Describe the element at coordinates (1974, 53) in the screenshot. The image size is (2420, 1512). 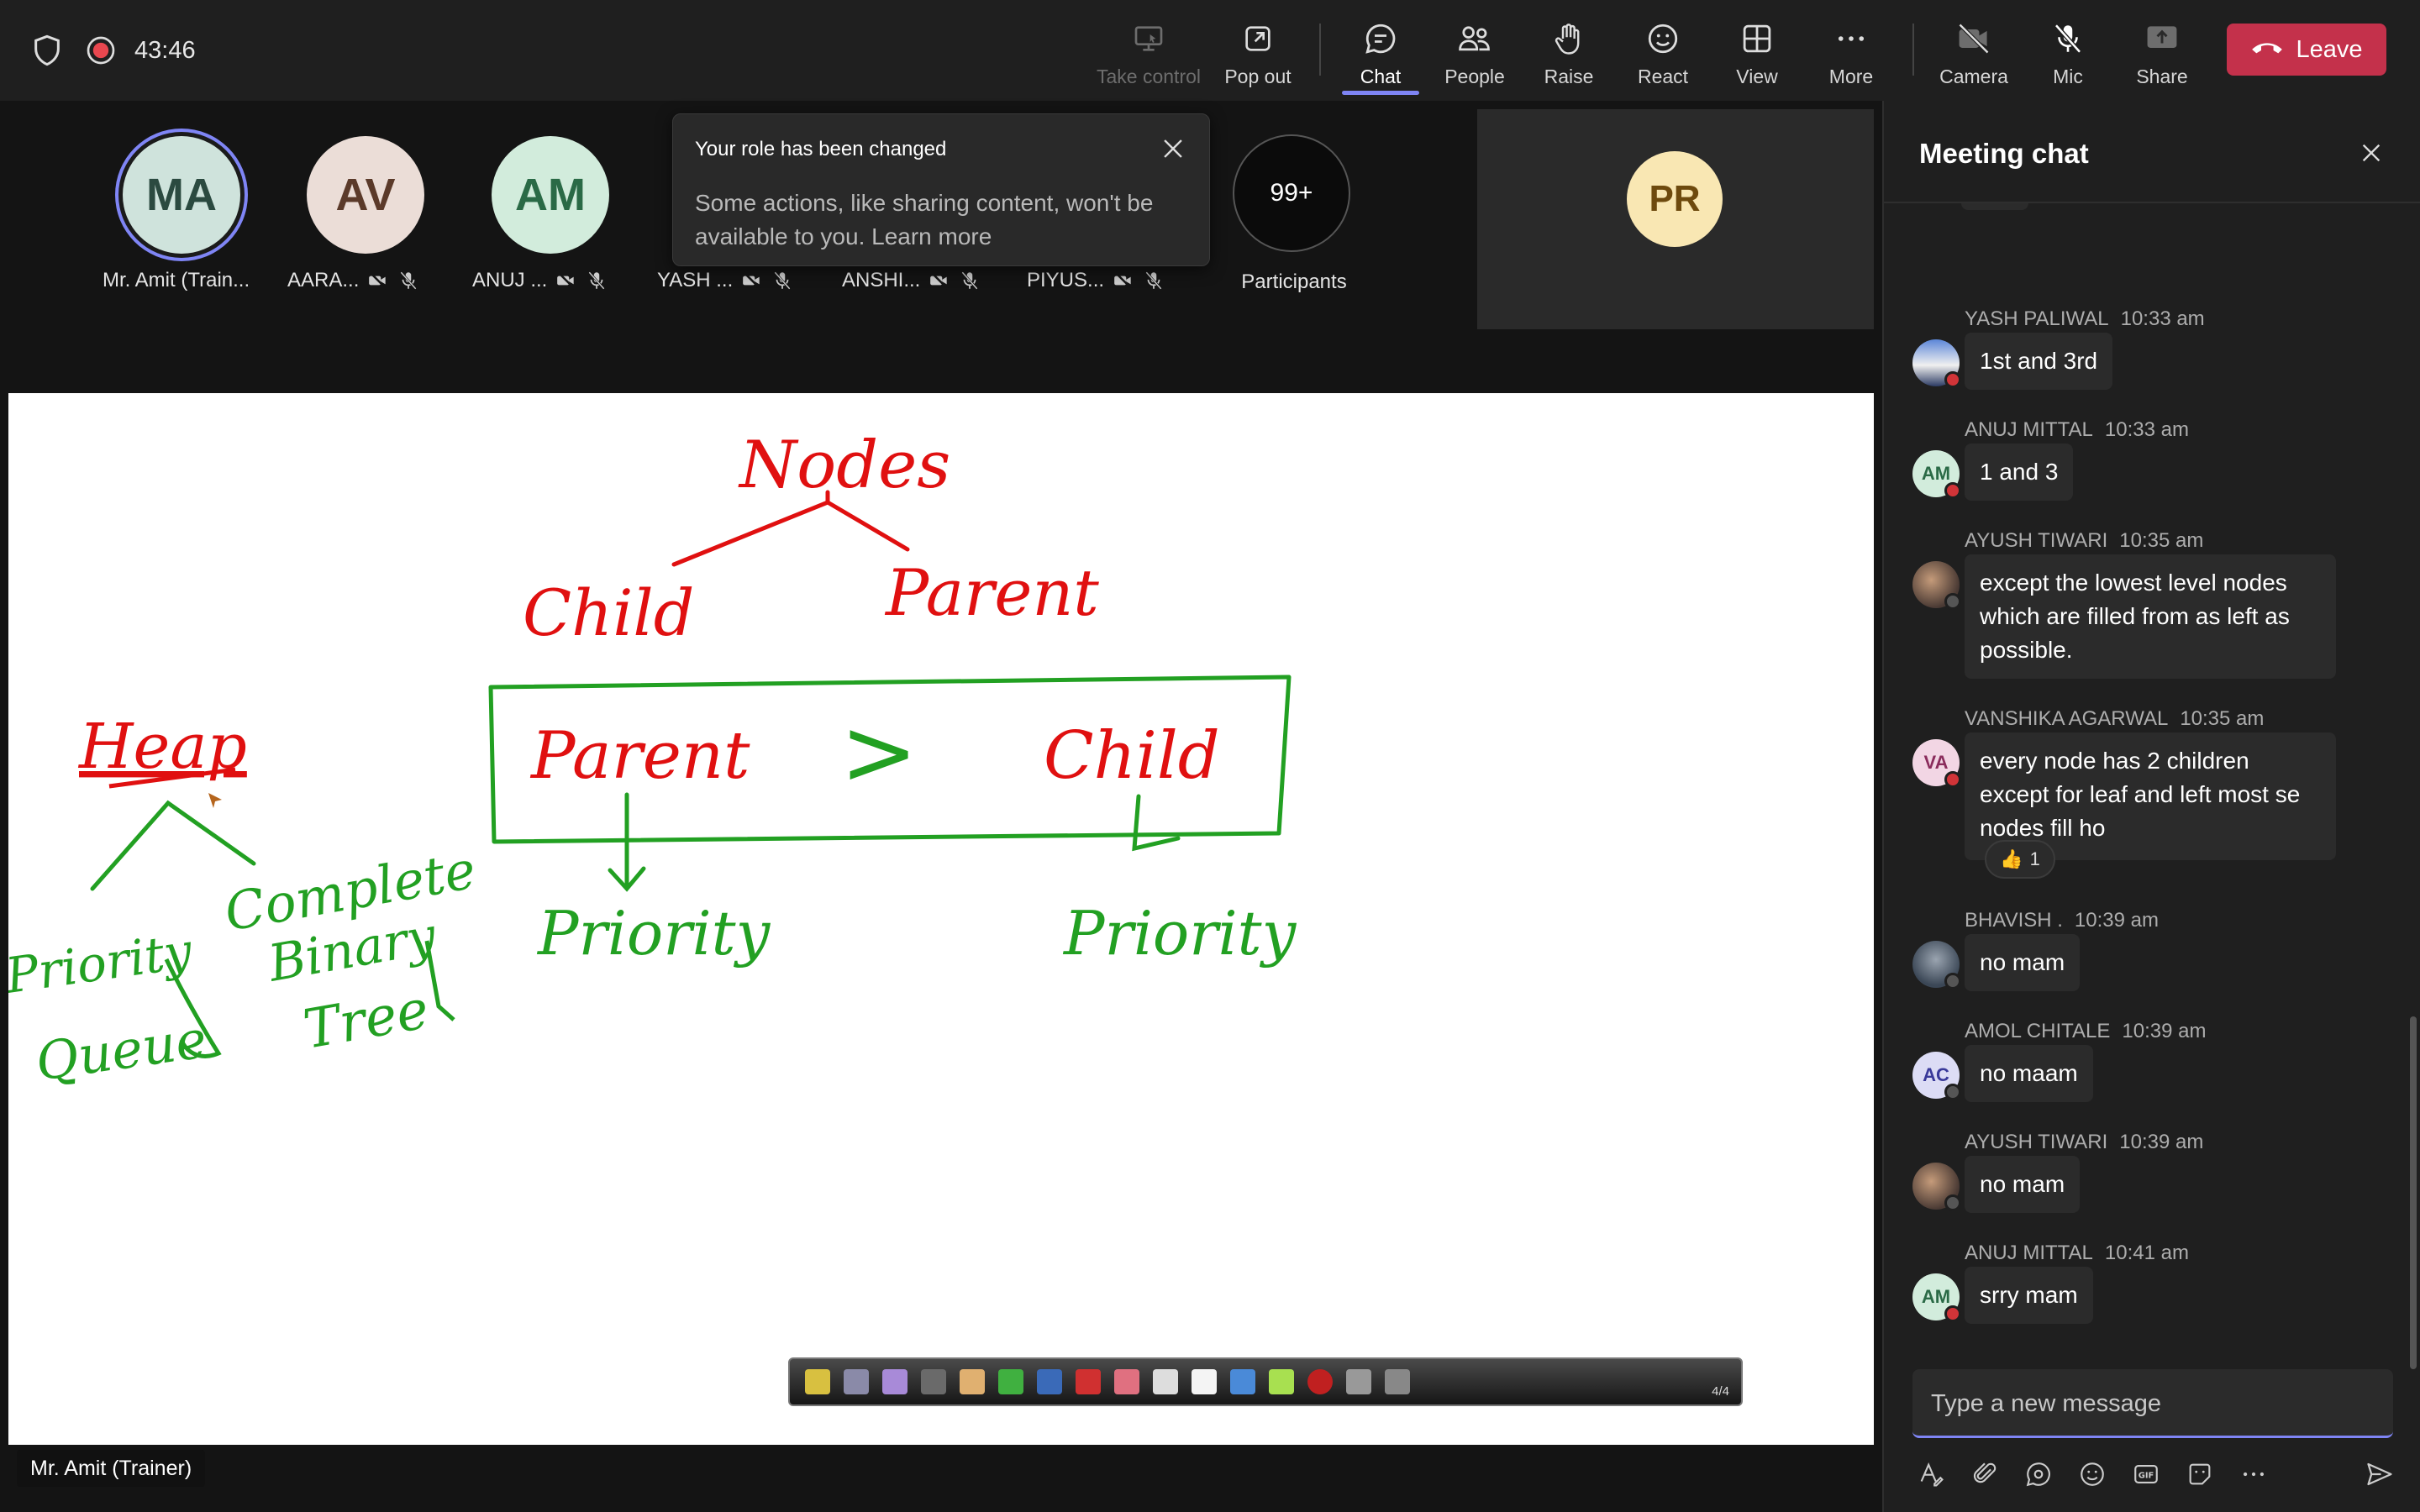
I see `camera-button: Camera` at that location.